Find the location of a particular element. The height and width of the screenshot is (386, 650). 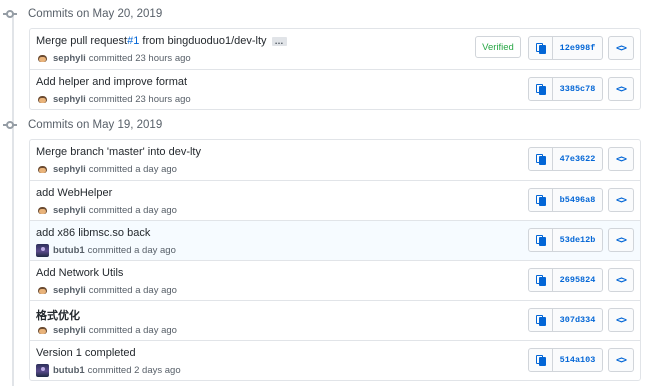

commit-meta: butub1 committed a day ago is located at coordinates (106, 250).